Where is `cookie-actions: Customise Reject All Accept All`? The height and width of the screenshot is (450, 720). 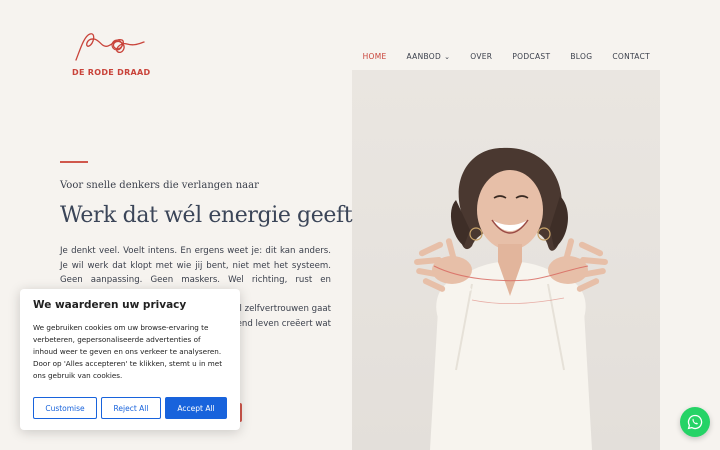 cookie-actions: Customise Reject All Accept All is located at coordinates (130, 408).